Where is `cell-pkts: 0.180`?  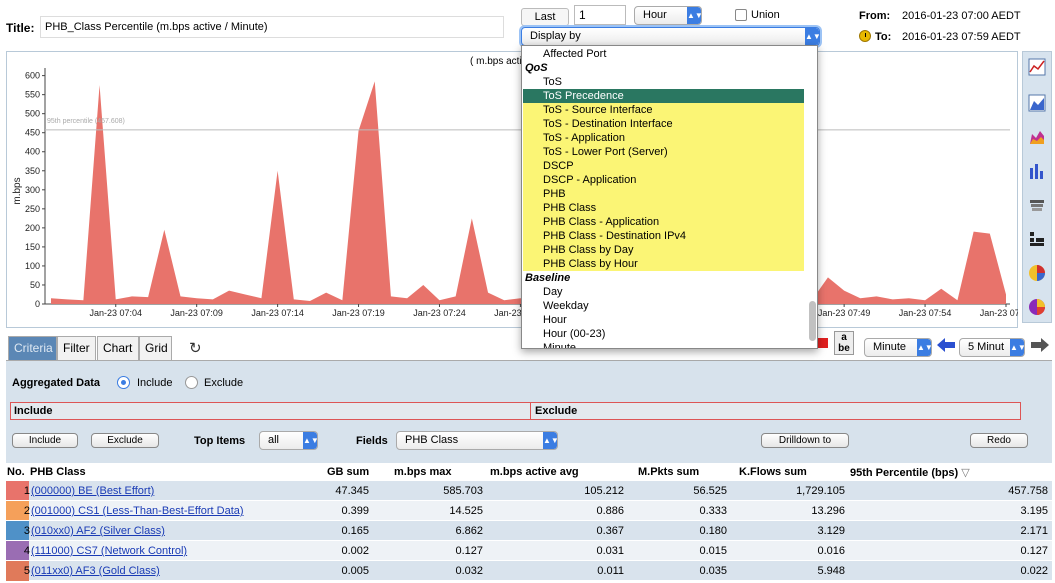 cell-pkts: 0.180 is located at coordinates (713, 531).